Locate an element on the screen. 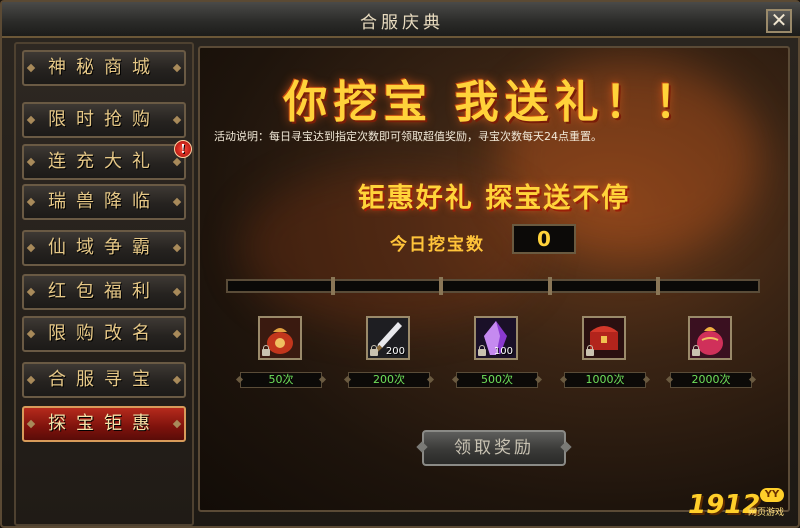  activity-description: 活动说明：每日寻宝达到指定次数即可领取超值奖励，寻宝次数每天24点重置。 is located at coordinates (408, 136).